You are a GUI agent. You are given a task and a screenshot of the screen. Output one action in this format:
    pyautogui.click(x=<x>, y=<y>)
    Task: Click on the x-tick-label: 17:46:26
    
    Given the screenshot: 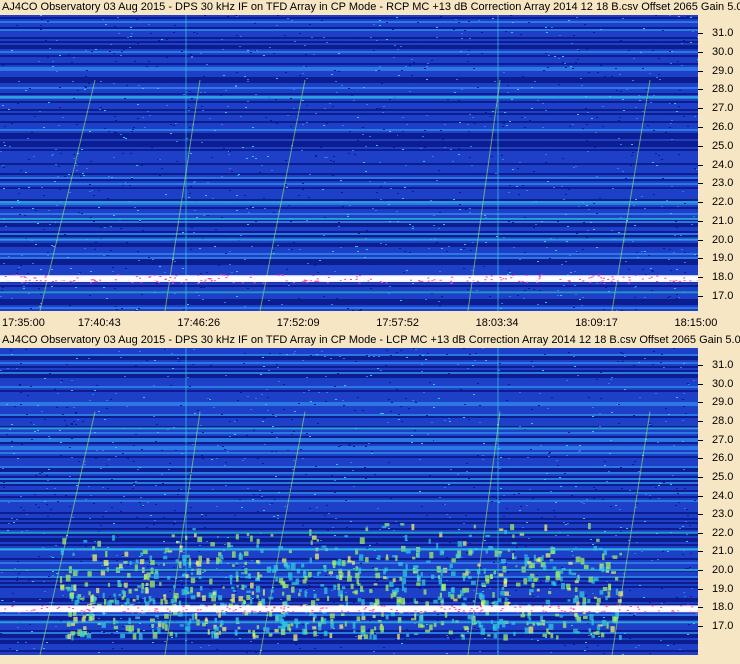 What is the action you would take?
    pyautogui.click(x=199, y=323)
    